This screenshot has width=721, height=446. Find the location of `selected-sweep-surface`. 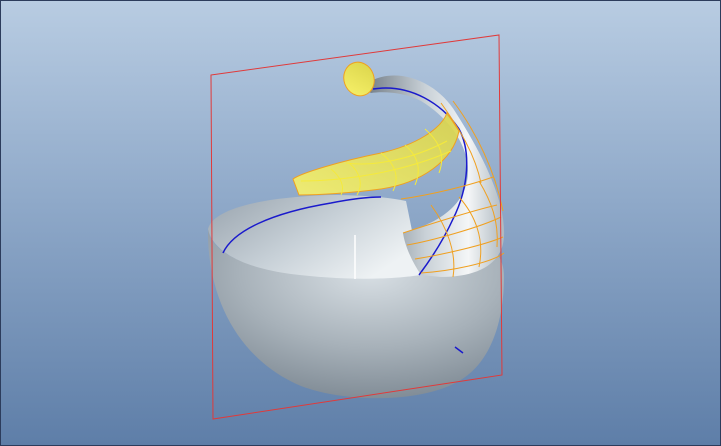

selected-sweep-surface is located at coordinates (376, 153).